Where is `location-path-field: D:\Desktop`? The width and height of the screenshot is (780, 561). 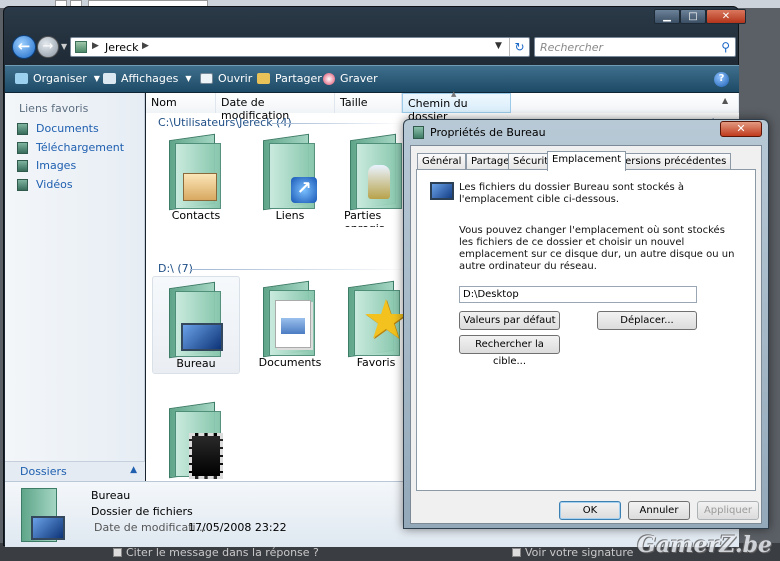
location-path-field: D:\Desktop is located at coordinates (578, 294).